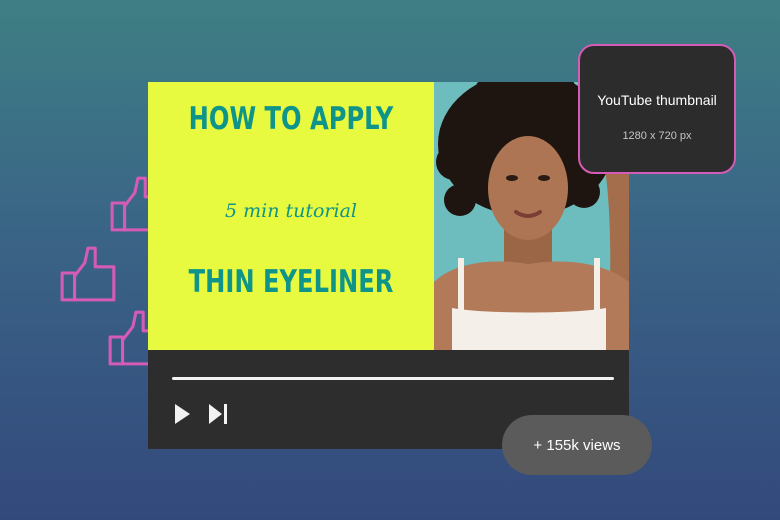  I want to click on thumbnail-headline-bottom: THIN EYELINER, so click(291, 282).